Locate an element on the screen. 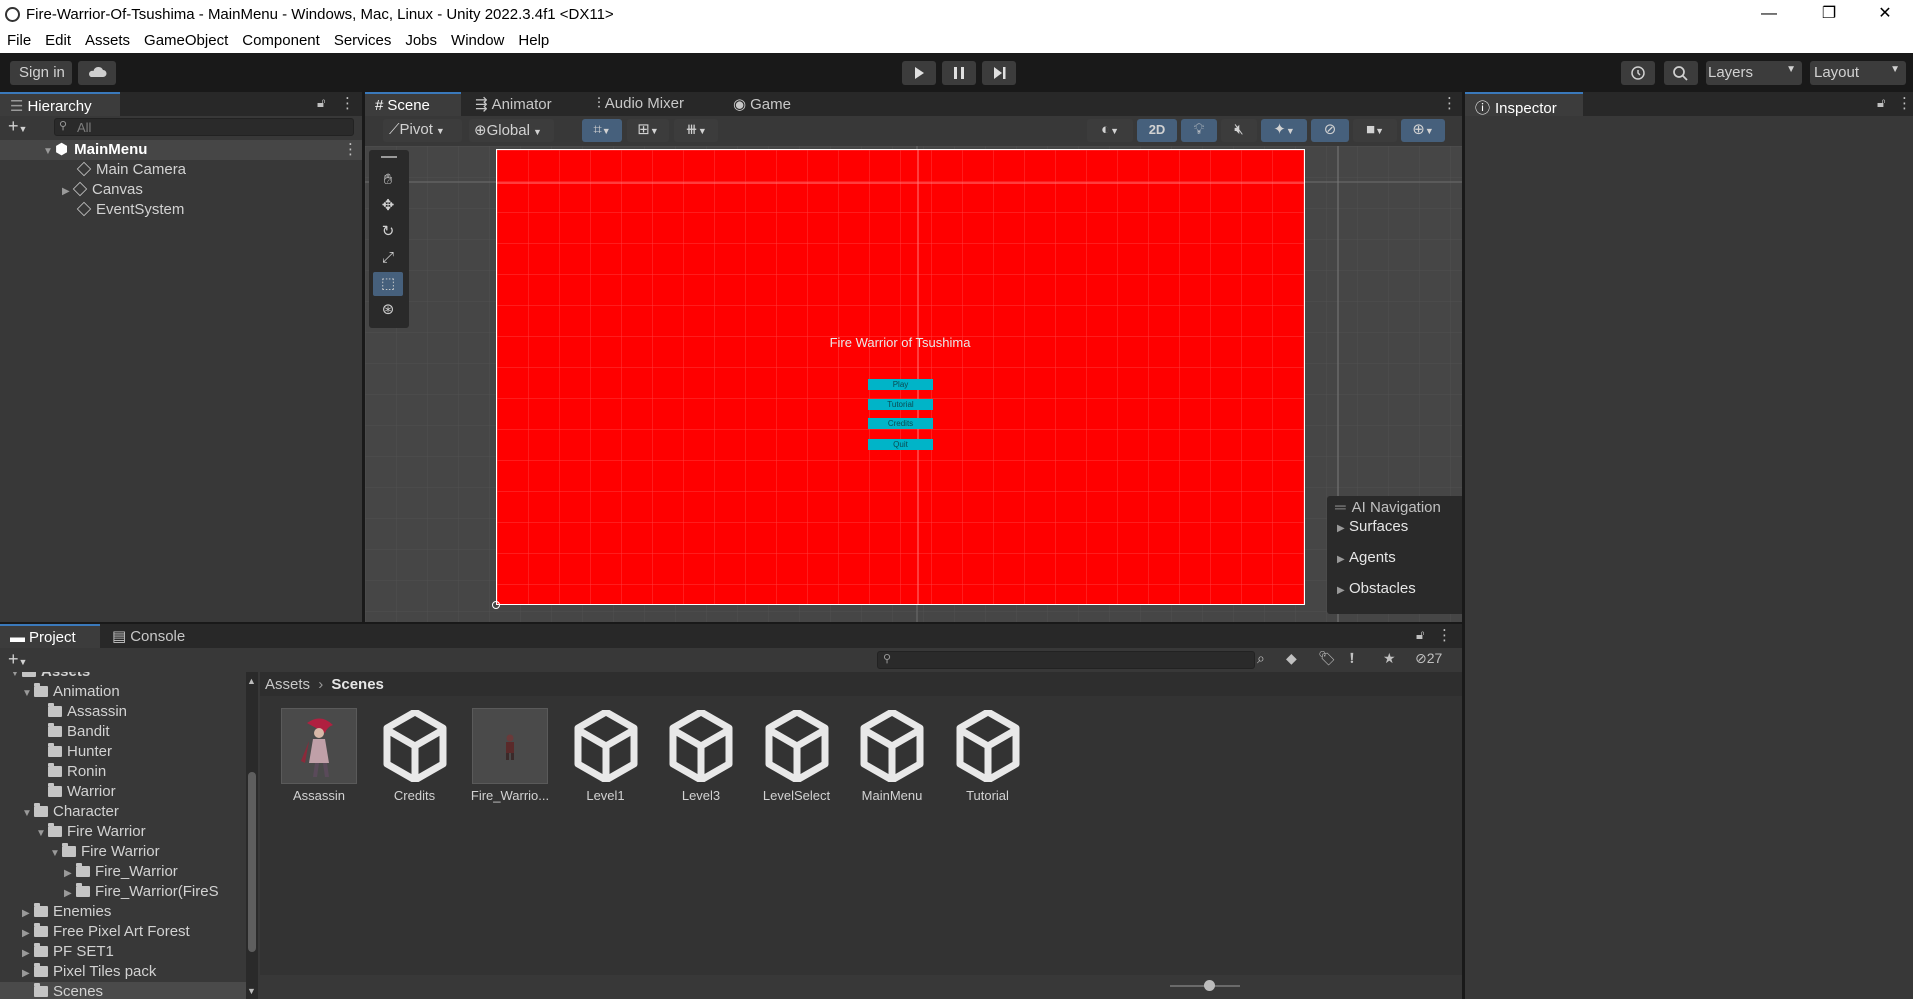 The height and width of the screenshot is (999, 1913). favorites-star-icon: ★ is located at coordinates (1389, 658).